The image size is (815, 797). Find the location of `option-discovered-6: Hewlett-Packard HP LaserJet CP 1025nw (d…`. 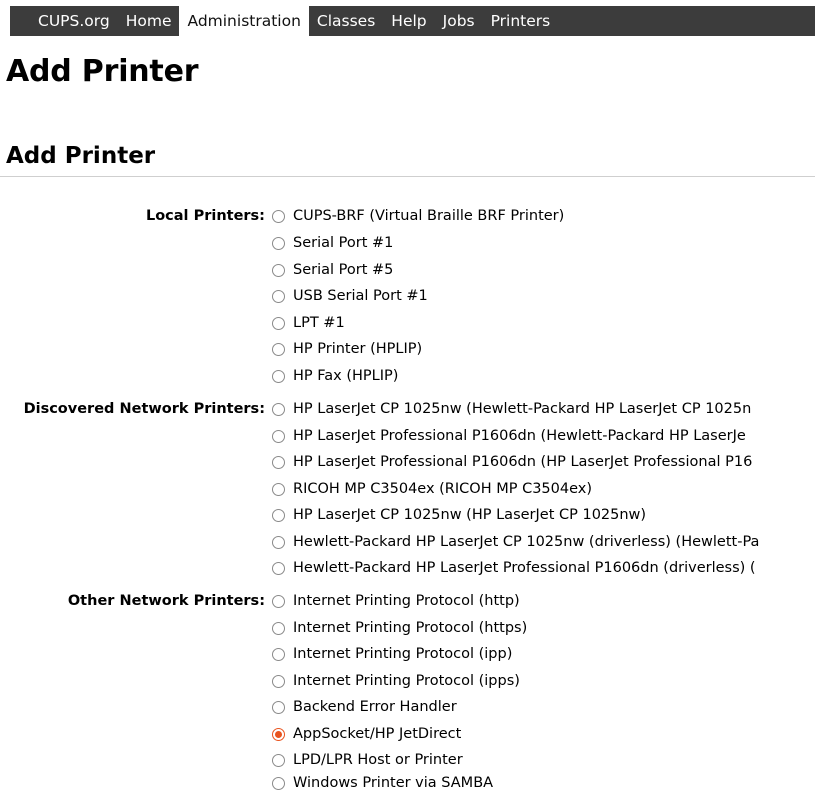

option-discovered-6: Hewlett-Packard HP LaserJet CP 1025nw (d… is located at coordinates (515, 542).